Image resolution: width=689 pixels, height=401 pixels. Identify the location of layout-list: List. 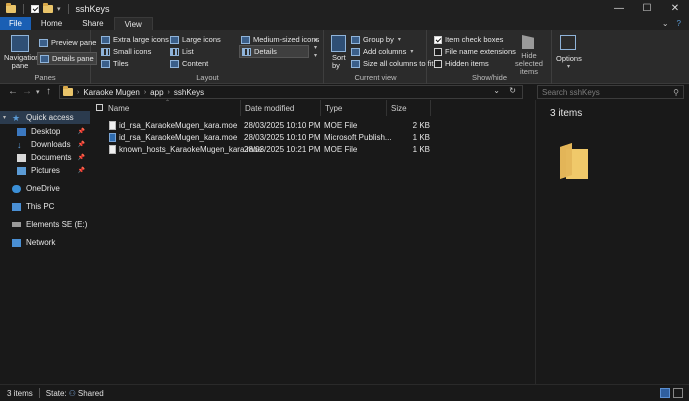
(182, 51).